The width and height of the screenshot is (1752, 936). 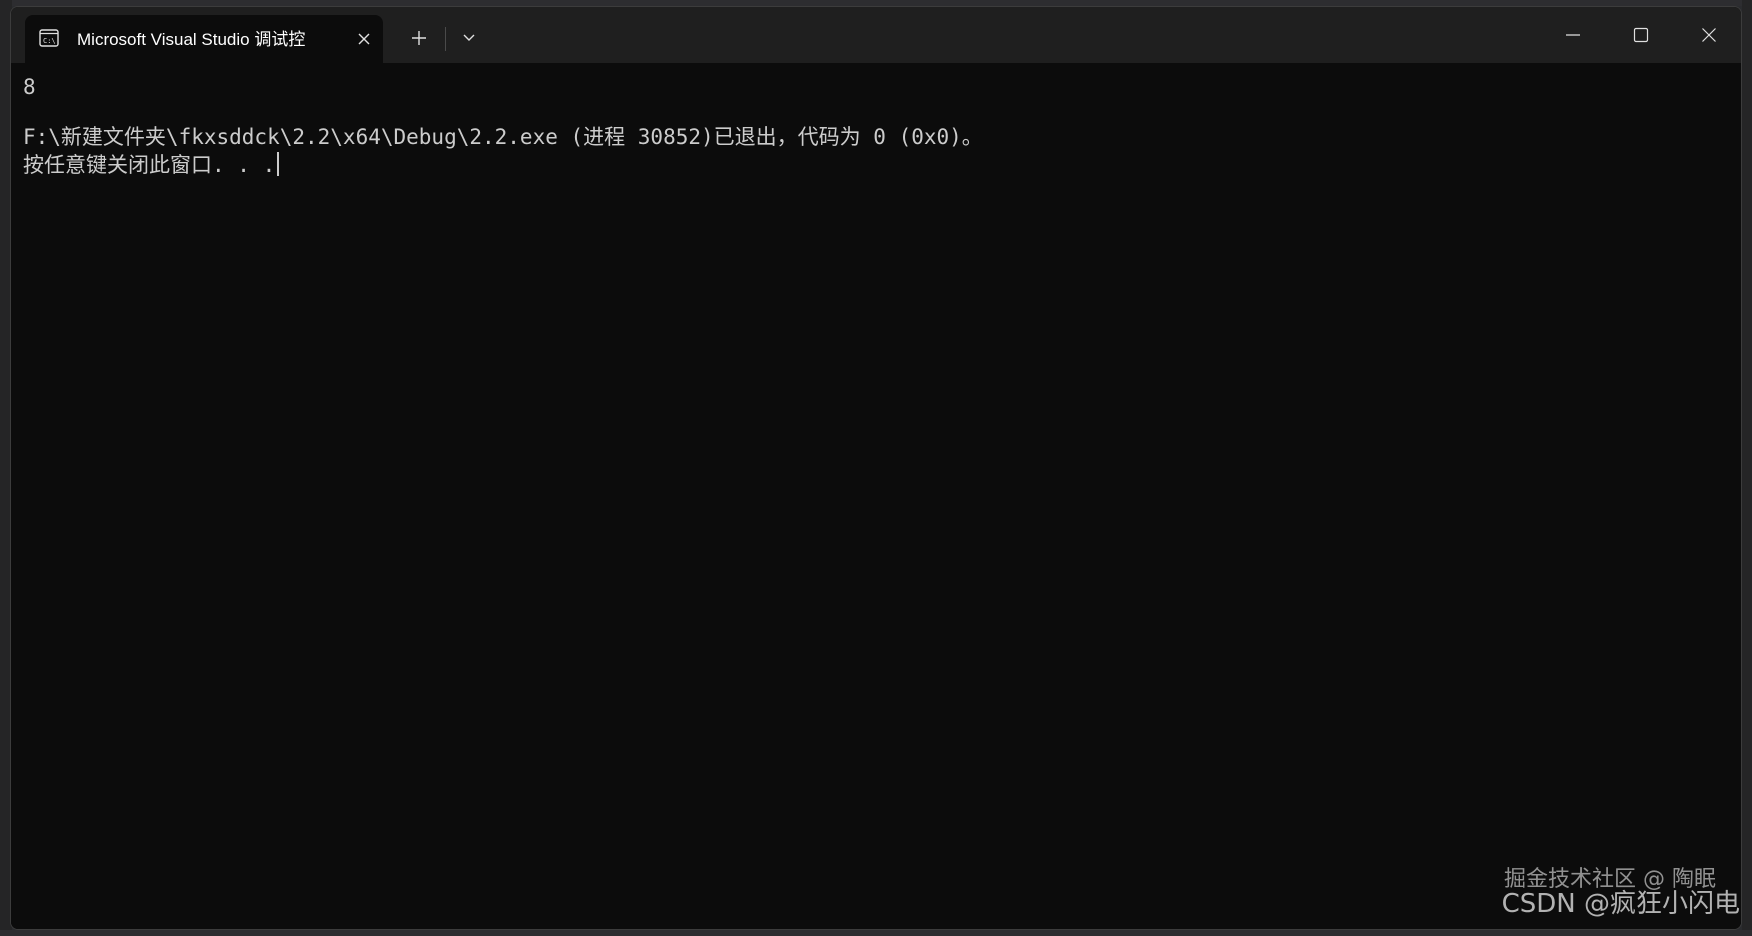 I want to click on close-window-button, so click(x=1708, y=35).